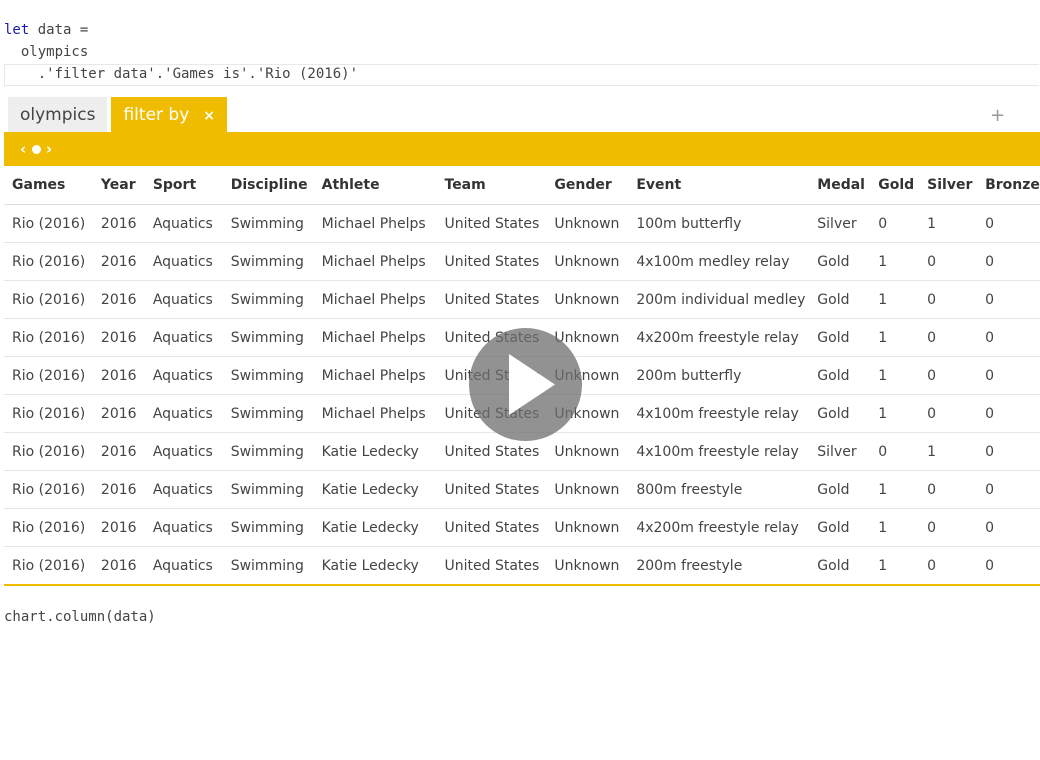  I want to click on play-icon, so click(532, 384).